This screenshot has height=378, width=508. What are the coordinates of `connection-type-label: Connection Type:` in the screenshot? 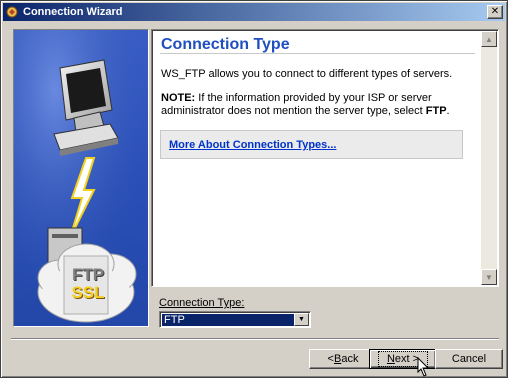 It's located at (201, 303).